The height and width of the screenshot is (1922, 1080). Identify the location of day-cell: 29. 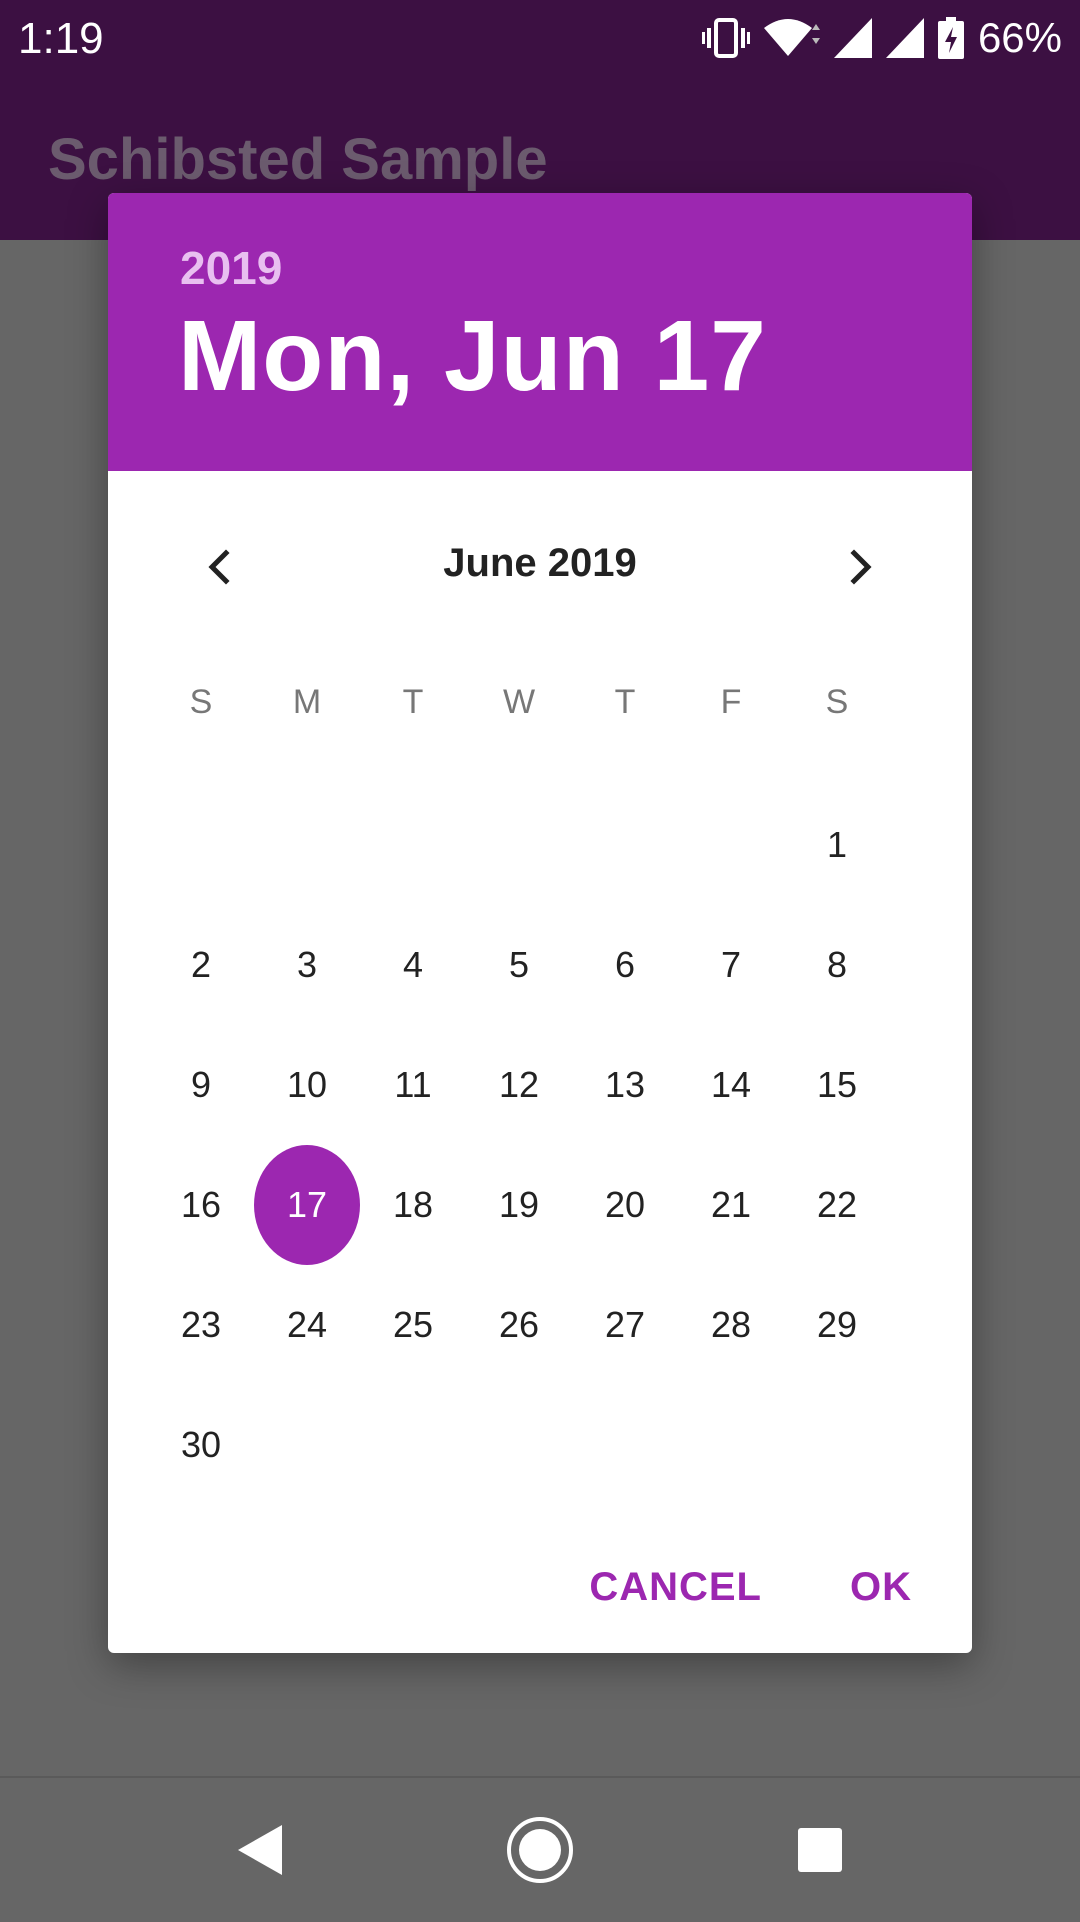
(837, 1325).